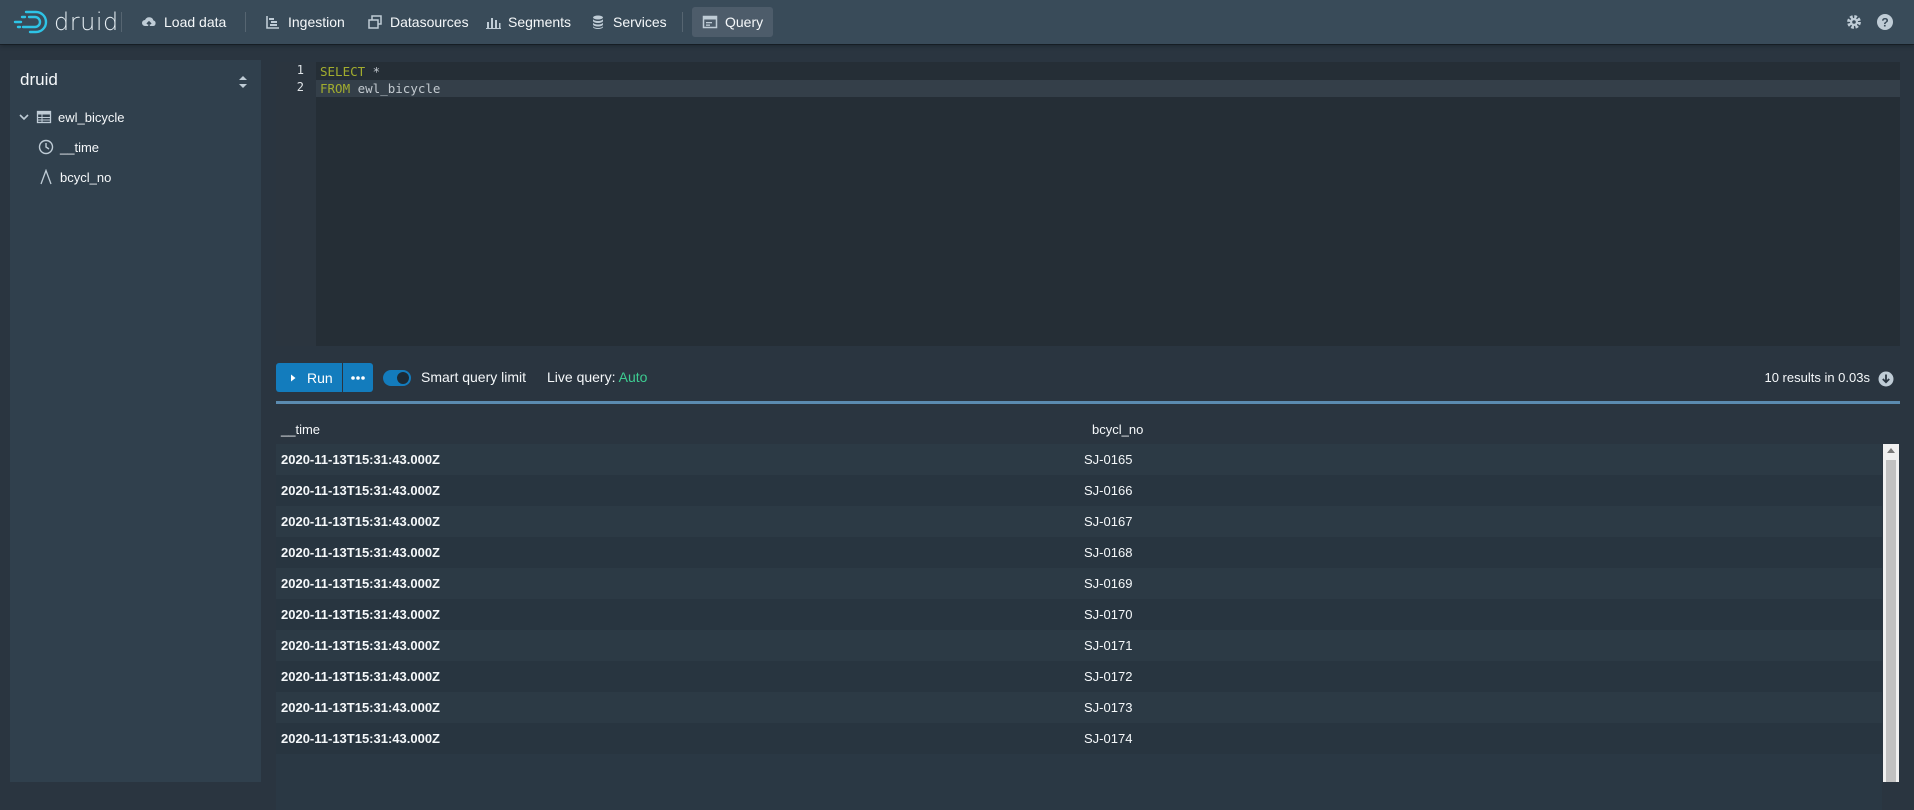 Image resolution: width=1914 pixels, height=810 pixels. Describe the element at coordinates (1891, 621) in the screenshot. I see `scroll-thumb` at that location.